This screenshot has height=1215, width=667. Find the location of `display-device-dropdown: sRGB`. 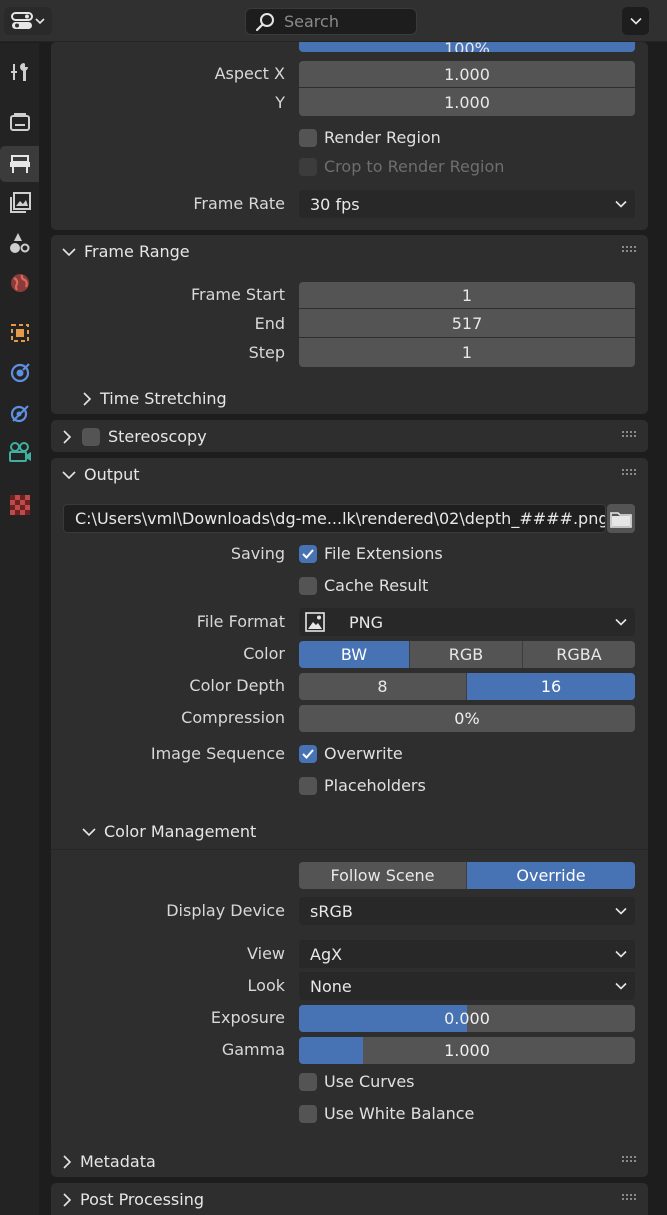

display-device-dropdown: sRGB is located at coordinates (467, 911).